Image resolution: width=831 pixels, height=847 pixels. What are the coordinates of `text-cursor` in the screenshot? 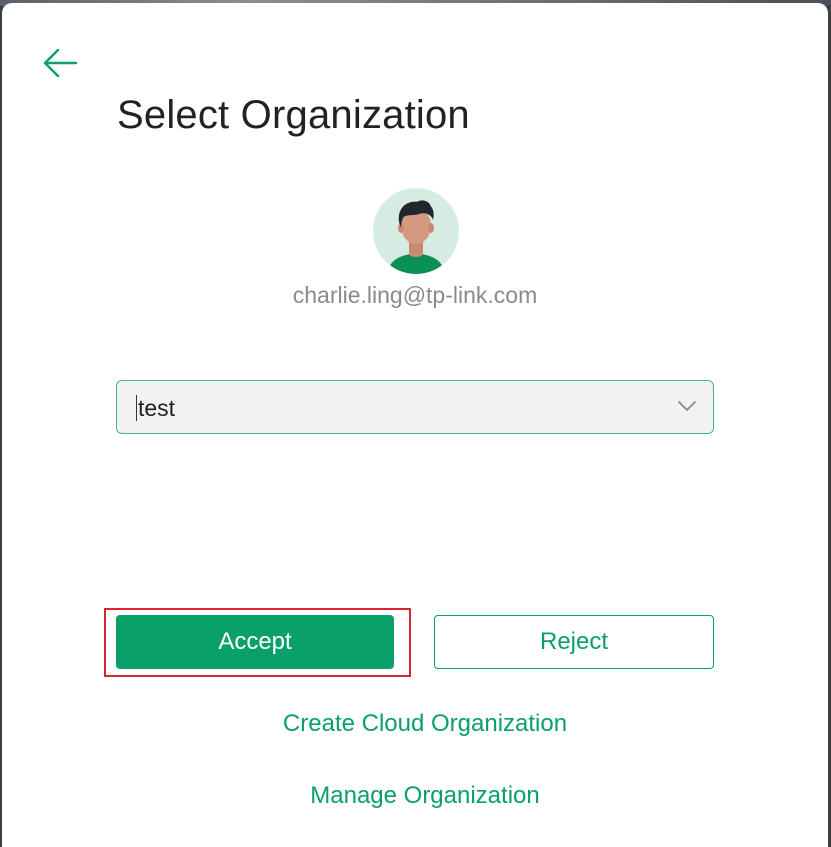 It's located at (136, 408).